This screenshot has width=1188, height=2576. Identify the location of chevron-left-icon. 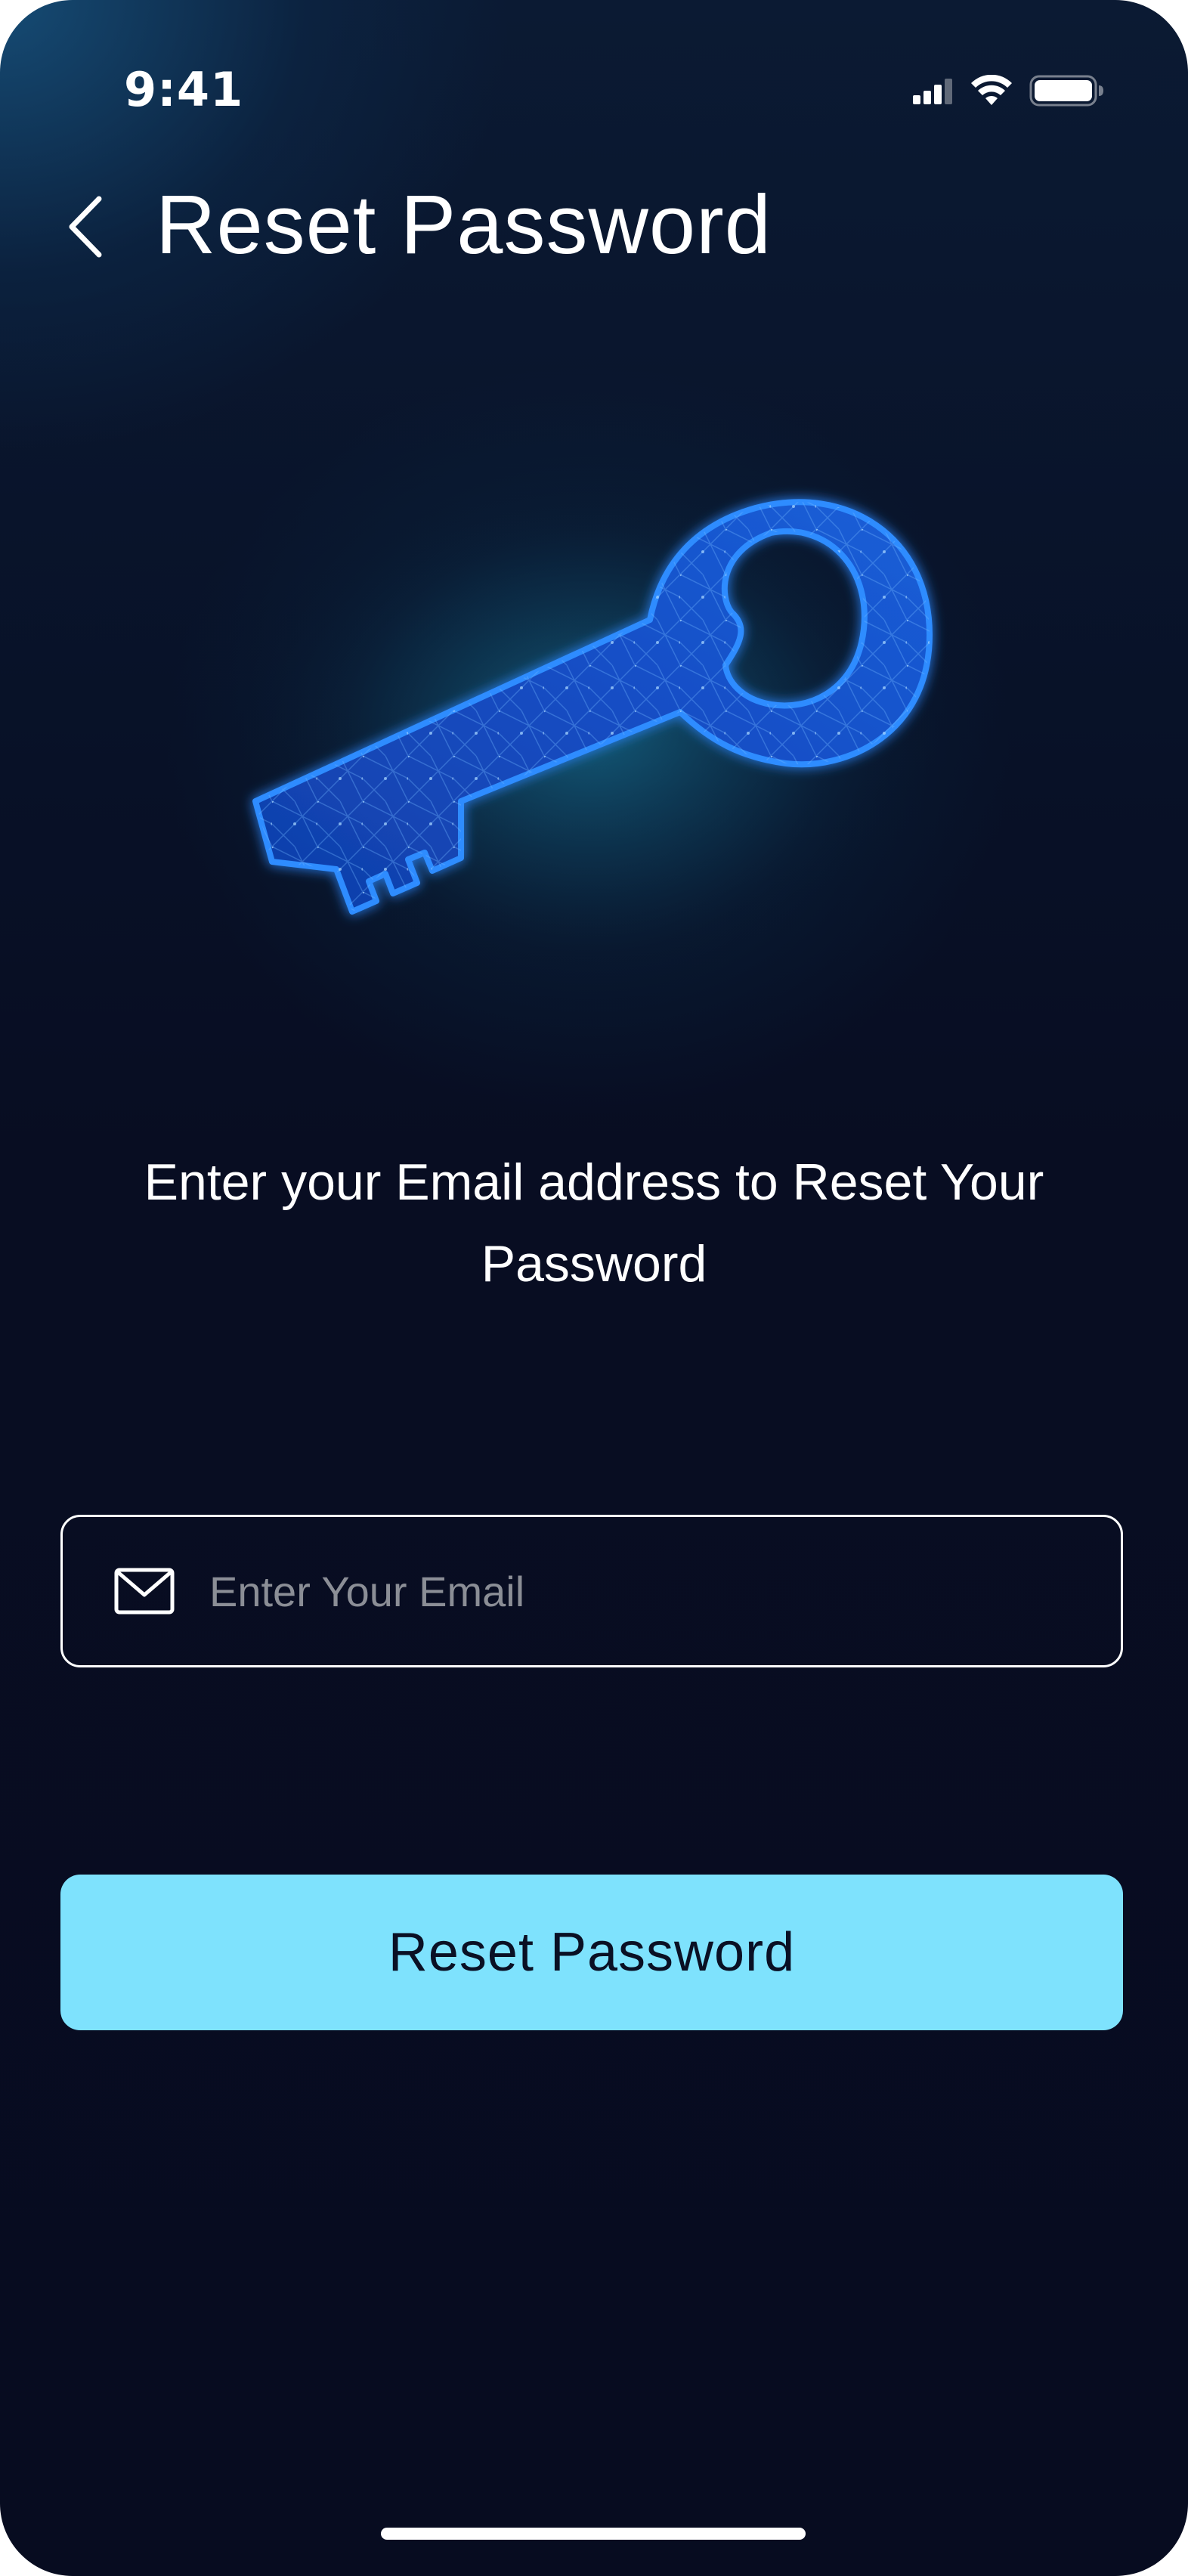
(86, 227).